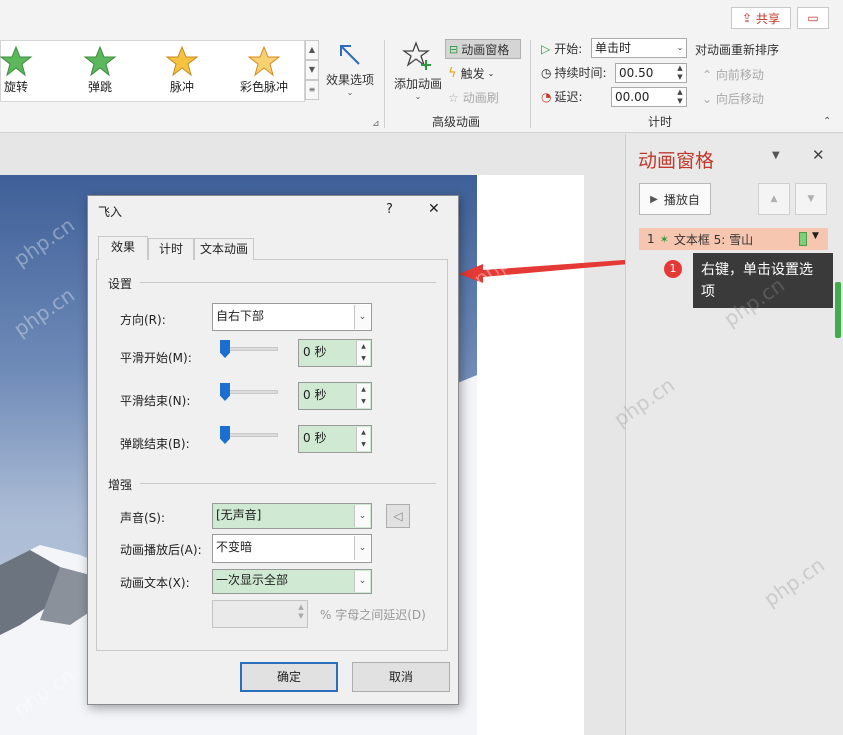 The height and width of the screenshot is (735, 843). Describe the element at coordinates (376, 124) in the screenshot. I see `dialog-launcher-icon: ⊿` at that location.